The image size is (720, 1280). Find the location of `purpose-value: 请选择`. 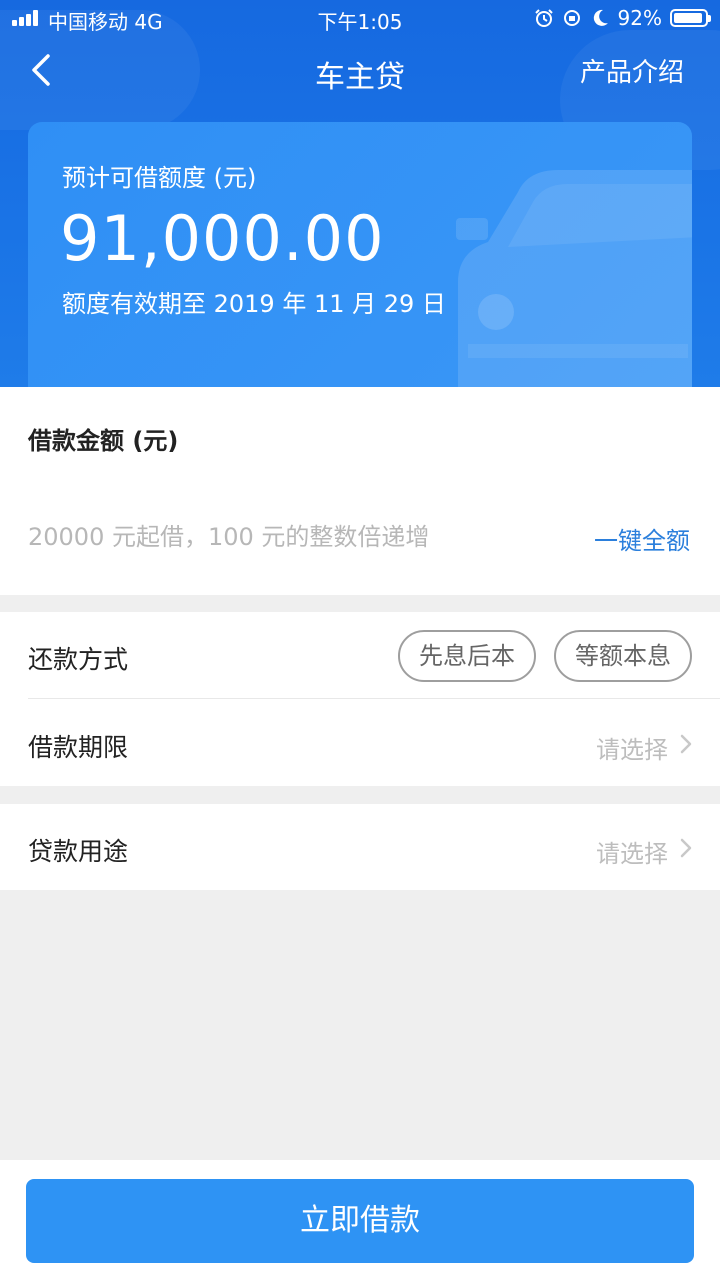

purpose-value: 请选择 is located at coordinates (632, 854).